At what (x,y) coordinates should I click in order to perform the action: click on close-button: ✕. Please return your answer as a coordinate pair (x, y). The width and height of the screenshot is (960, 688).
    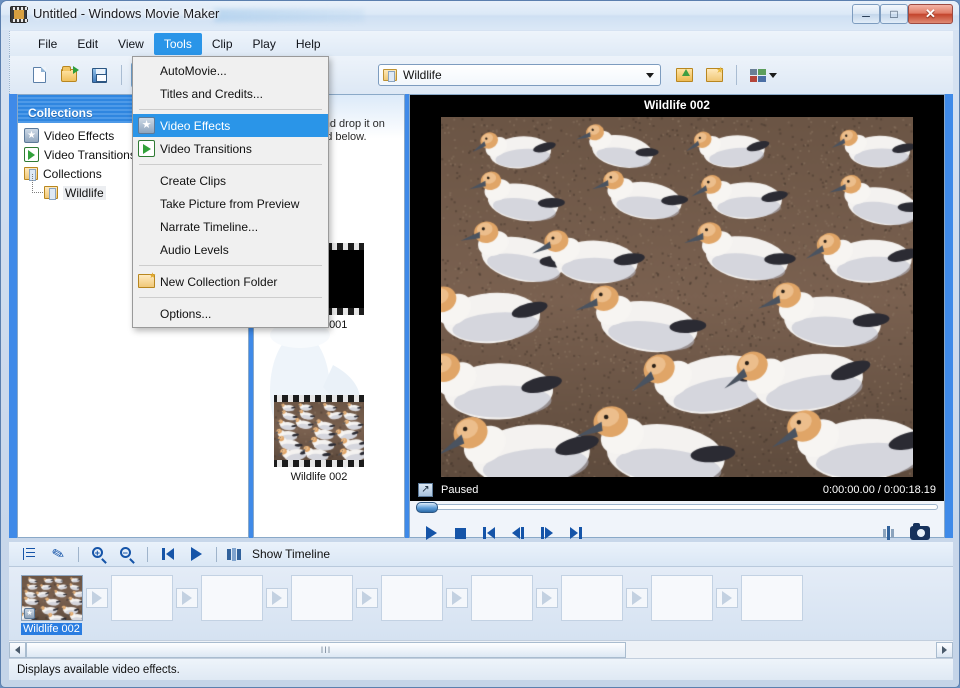
    Looking at the image, I should click on (930, 14).